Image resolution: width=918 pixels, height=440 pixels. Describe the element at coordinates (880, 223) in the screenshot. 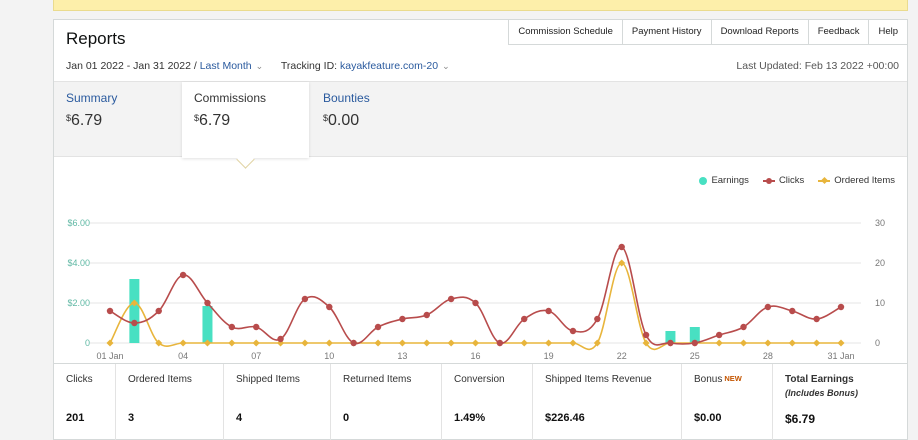

I see `right-axis-tick-label: 30` at that location.